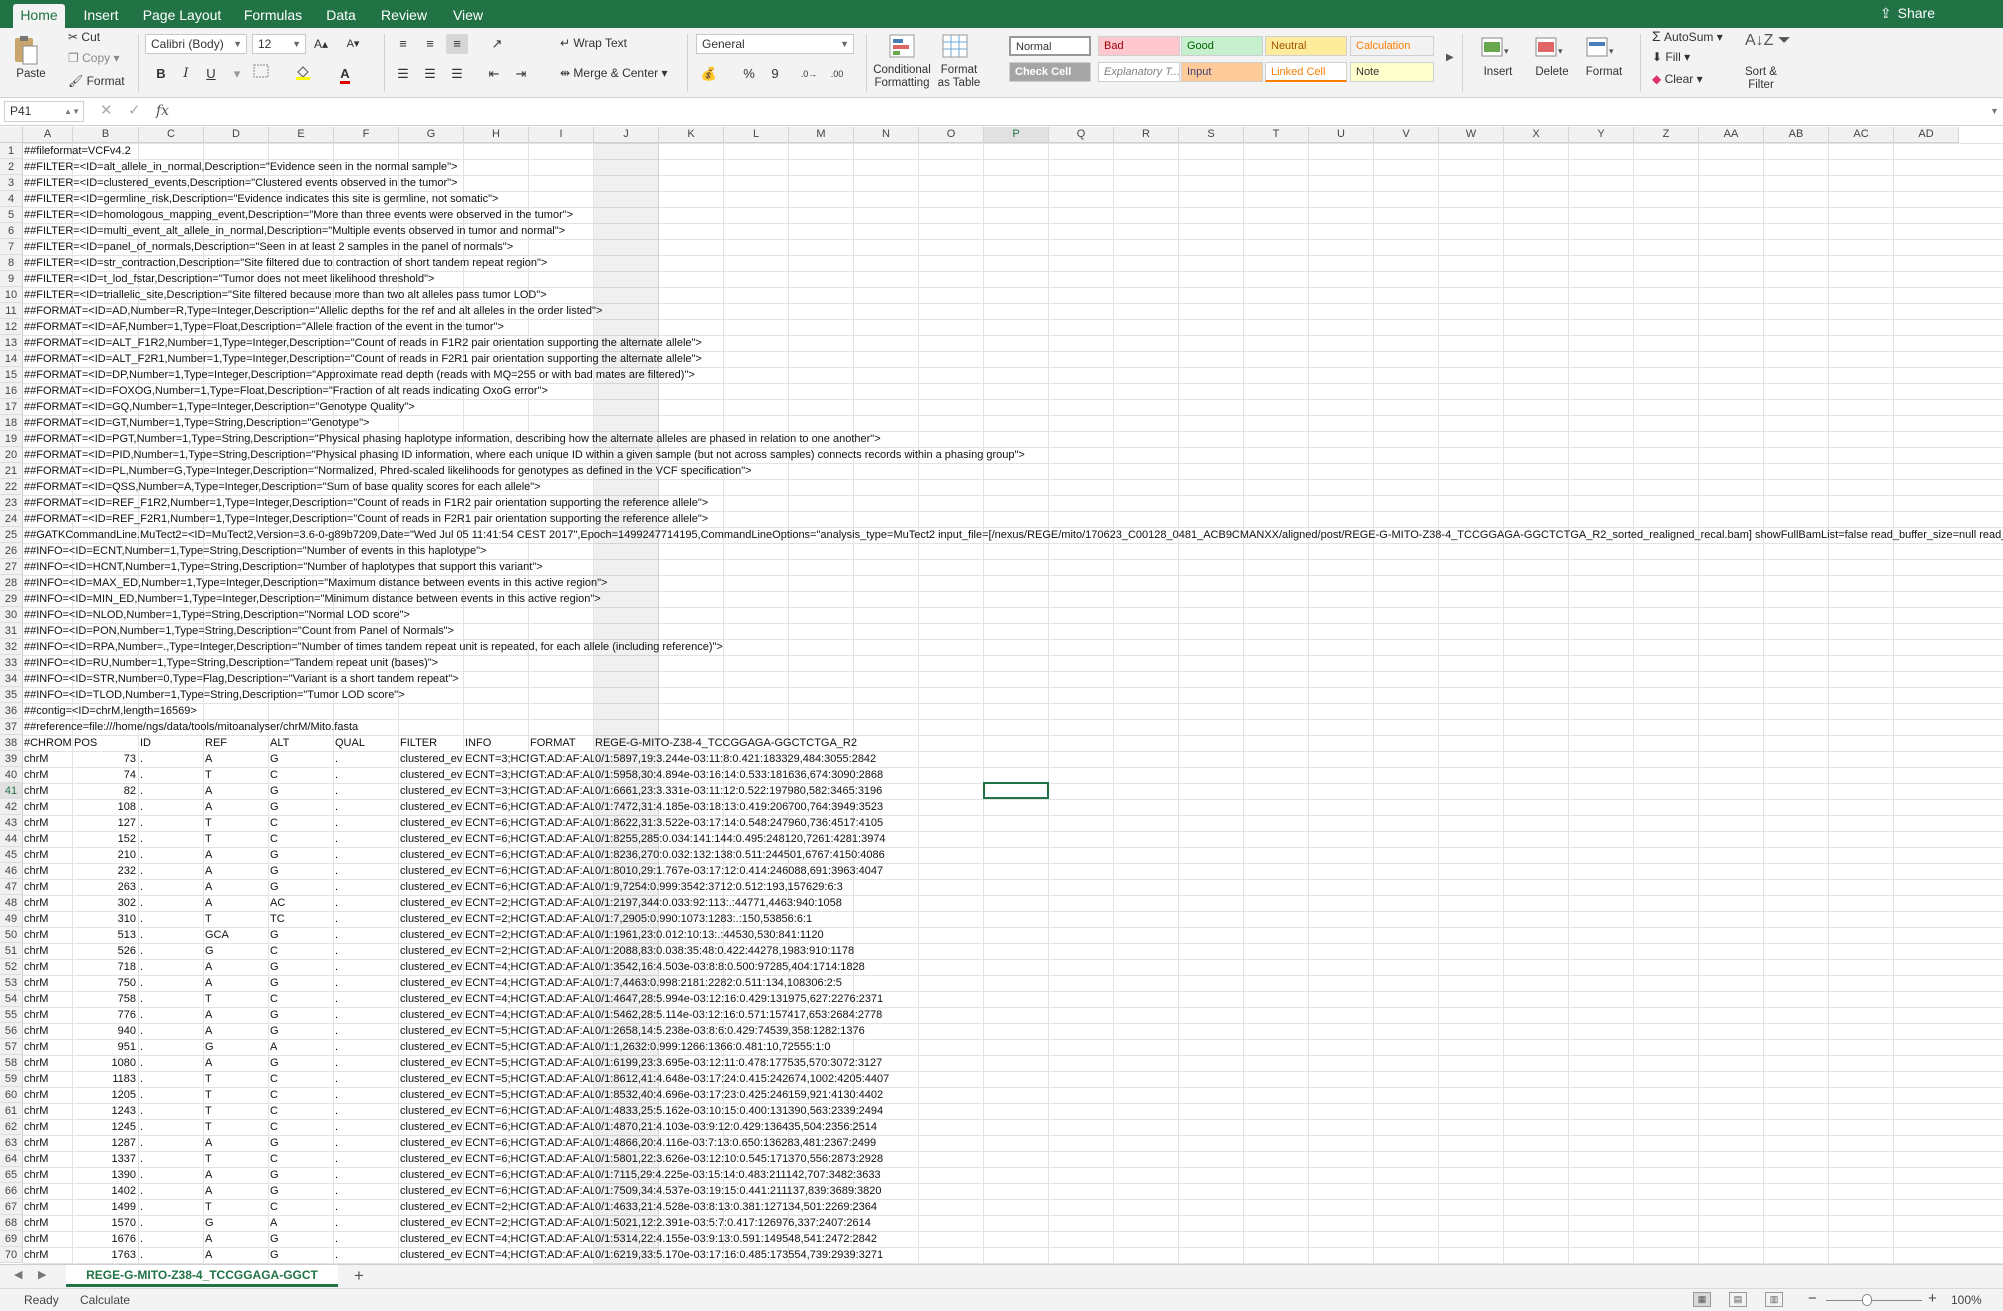 The width and height of the screenshot is (2003, 1311). Describe the element at coordinates (496, 935) in the screenshot. I see `record-cell: ECNT=2;HCN` at that location.